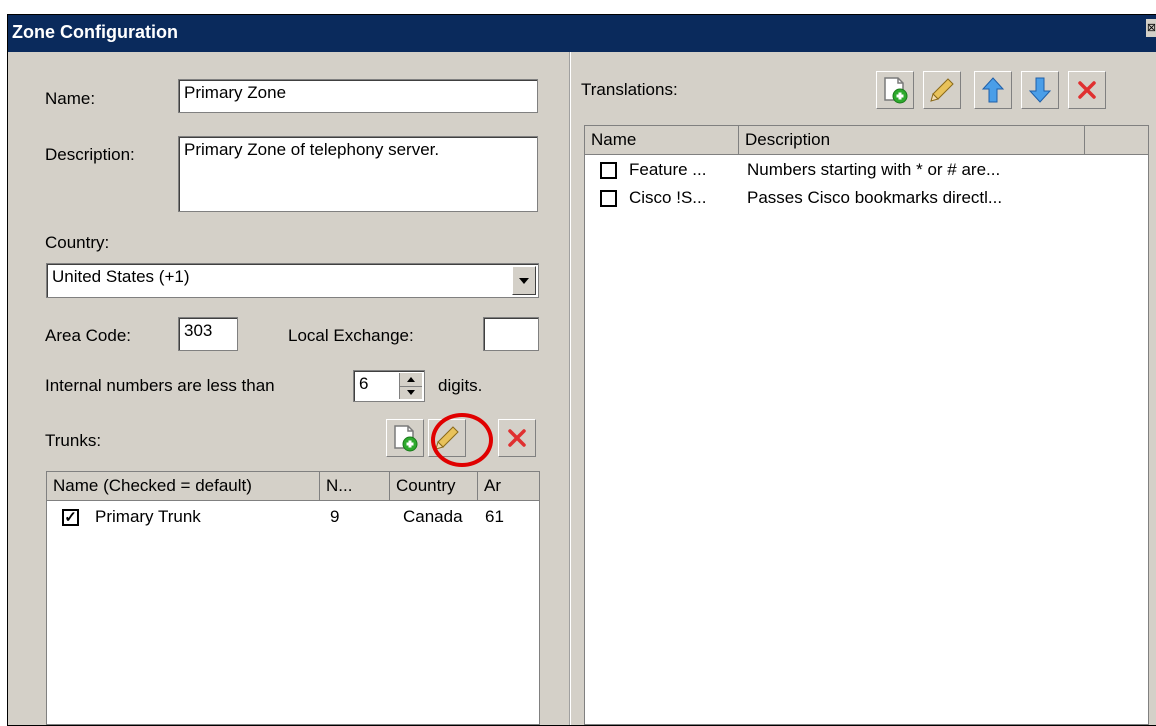  Describe the element at coordinates (351, 335) in the screenshot. I see `local-exchange-label: Local Exchange:` at that location.